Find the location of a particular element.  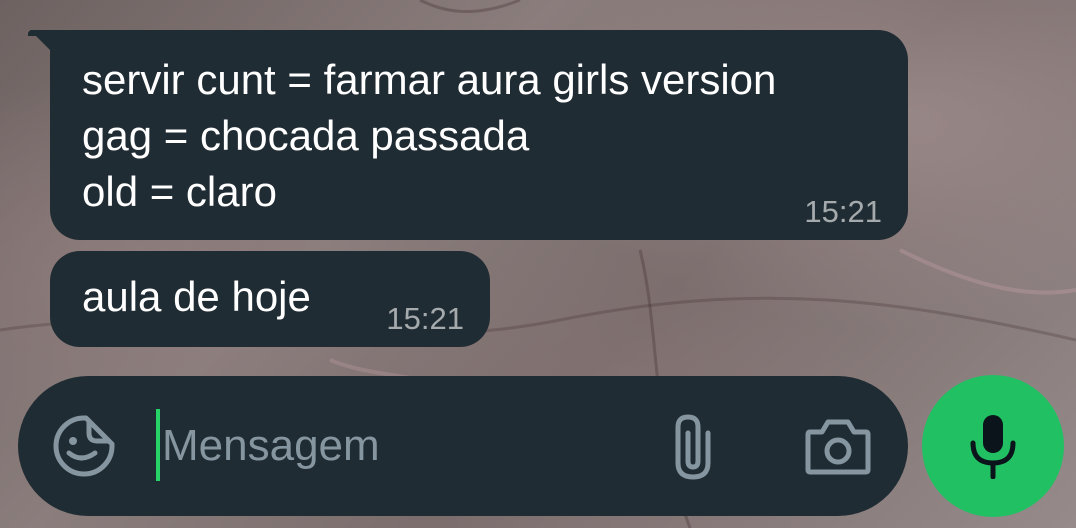

sticker-icon is located at coordinates (84, 446).